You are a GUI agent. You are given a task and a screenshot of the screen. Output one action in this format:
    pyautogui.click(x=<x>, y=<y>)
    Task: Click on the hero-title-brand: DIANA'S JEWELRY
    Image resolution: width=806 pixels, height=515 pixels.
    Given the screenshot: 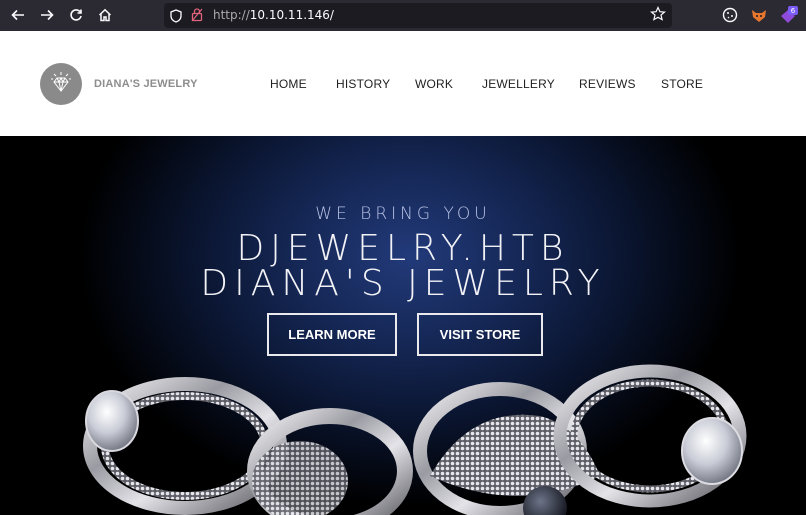 What is the action you would take?
    pyautogui.click(x=403, y=283)
    